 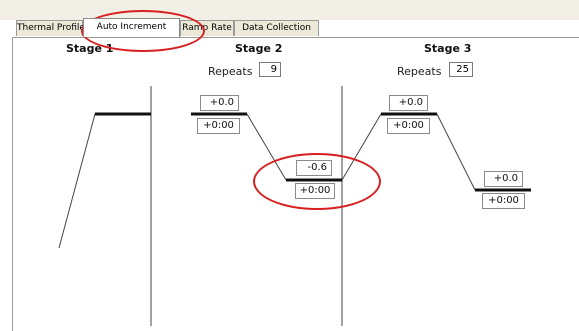 I want to click on step-2-time-increment-input: +0:00, so click(x=315, y=191).